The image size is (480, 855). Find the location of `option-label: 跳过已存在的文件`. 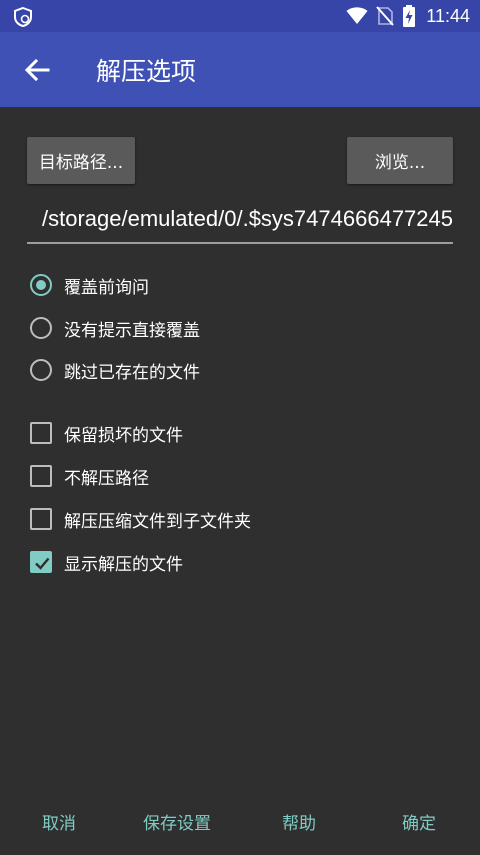

option-label: 跳过已存在的文件 is located at coordinates (132, 372).